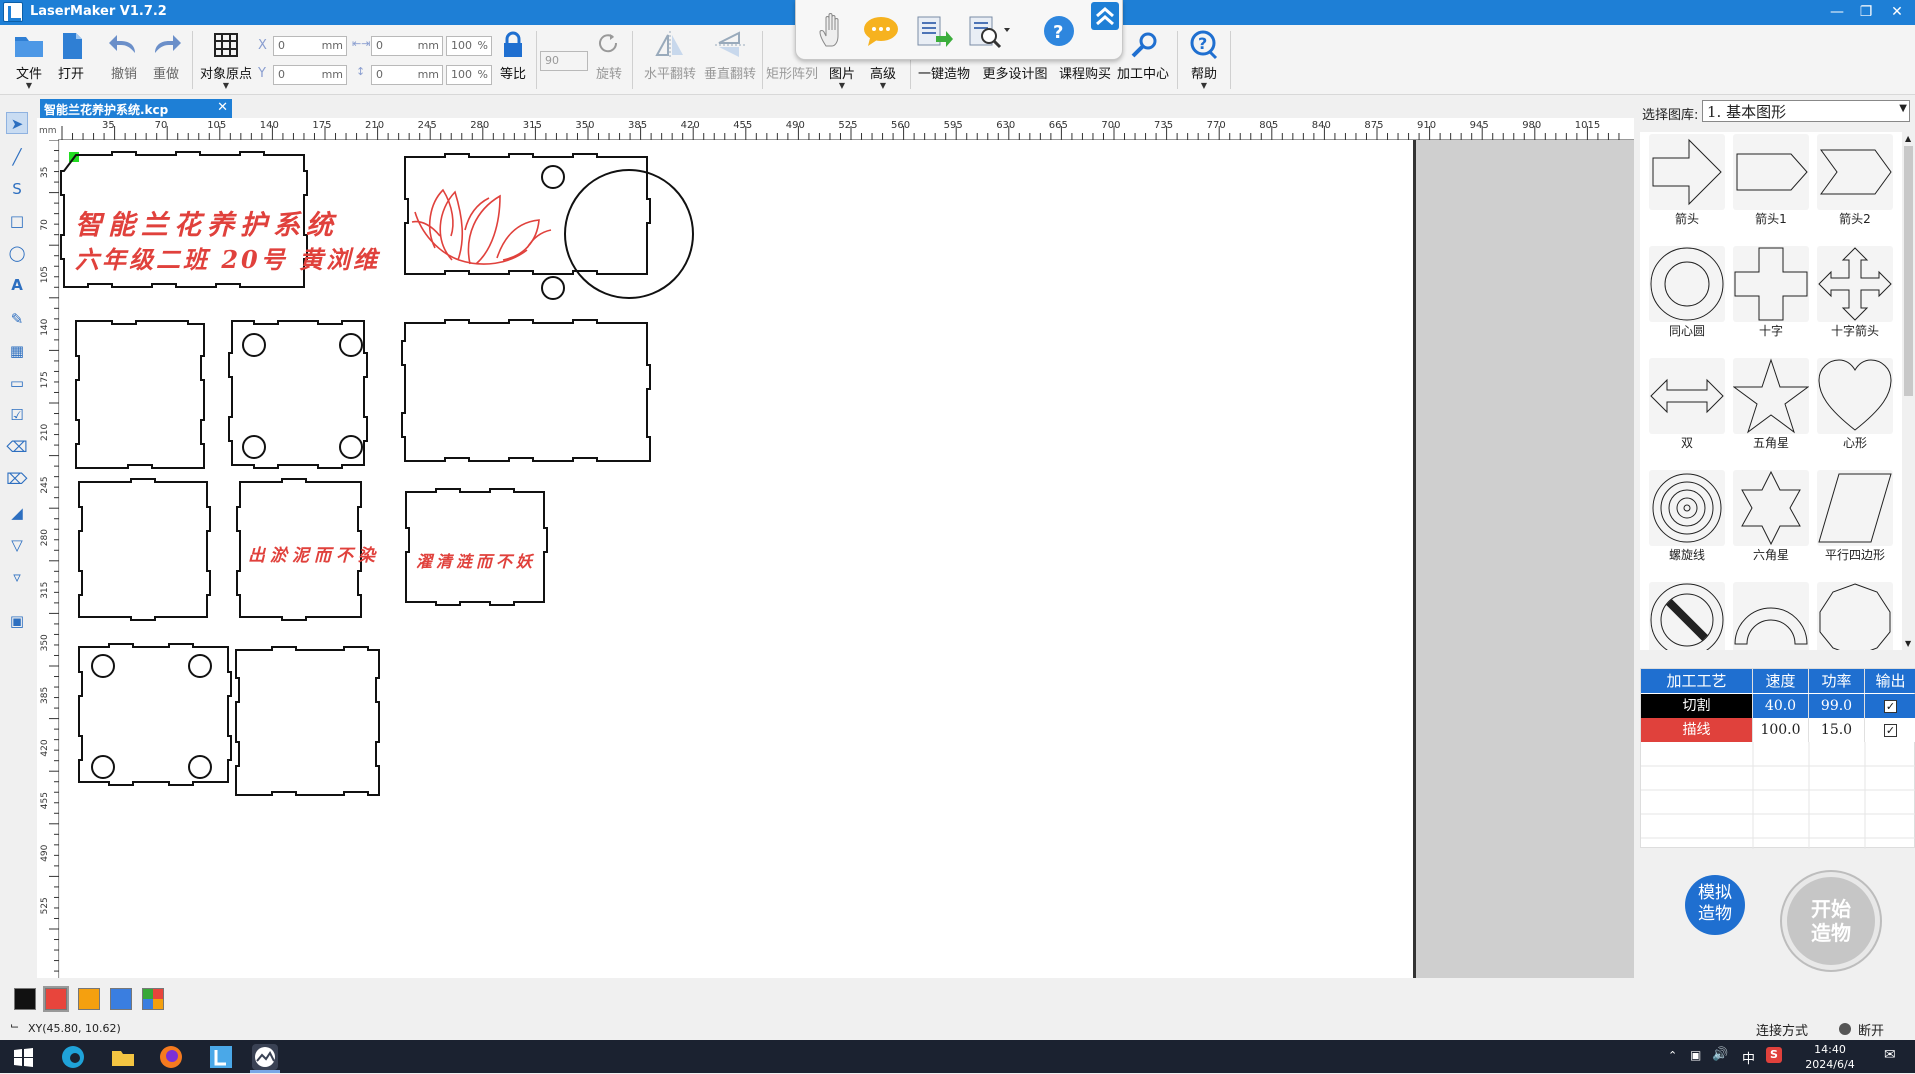  I want to click on rectangle-tool-icon: □, so click(17, 221).